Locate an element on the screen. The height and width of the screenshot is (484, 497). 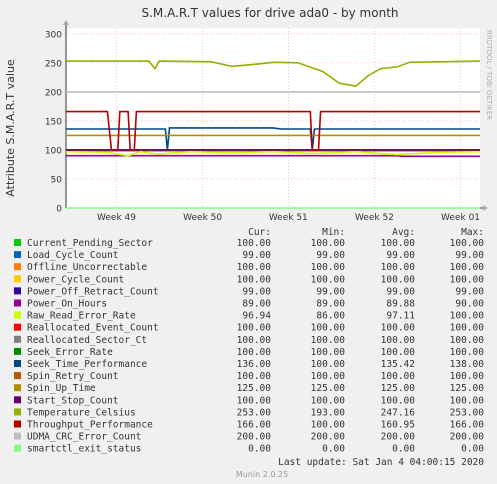
legend-value-avg: 160.95 is located at coordinates (398, 425).